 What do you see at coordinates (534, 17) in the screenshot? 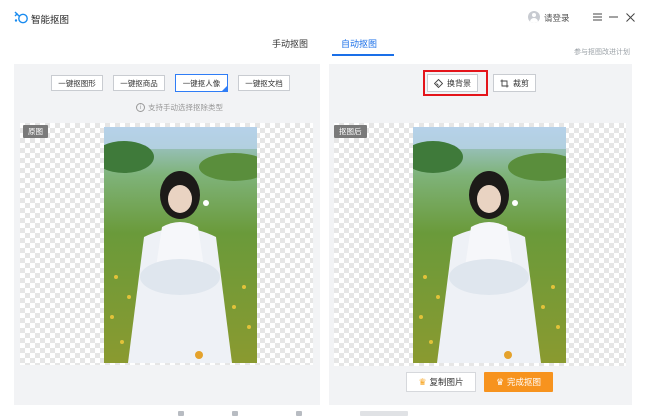
I see `avatar` at bounding box center [534, 17].